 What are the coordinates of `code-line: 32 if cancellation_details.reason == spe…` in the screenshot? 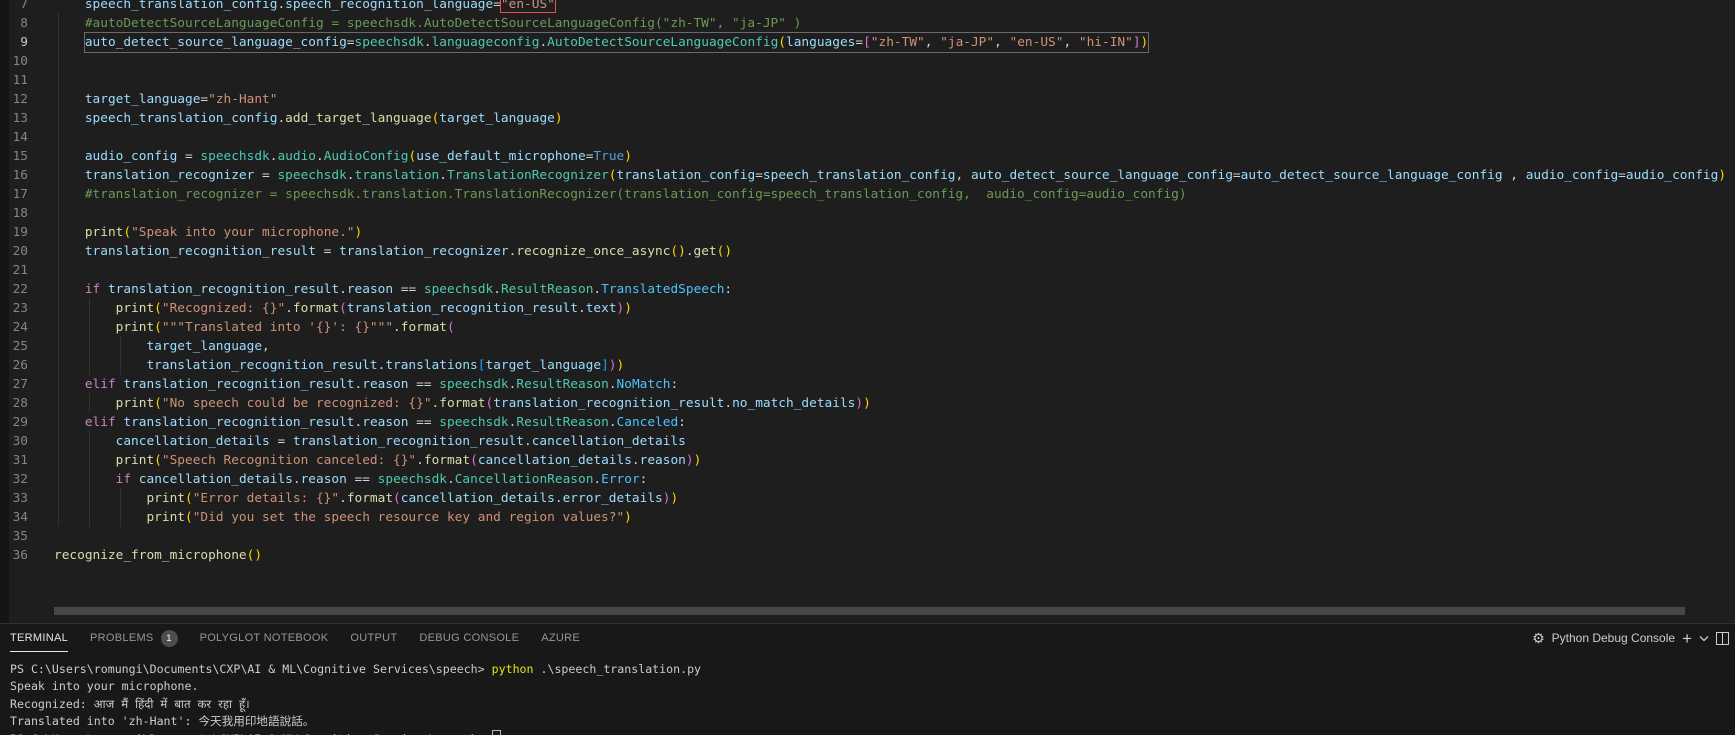 It's located at (872, 479).